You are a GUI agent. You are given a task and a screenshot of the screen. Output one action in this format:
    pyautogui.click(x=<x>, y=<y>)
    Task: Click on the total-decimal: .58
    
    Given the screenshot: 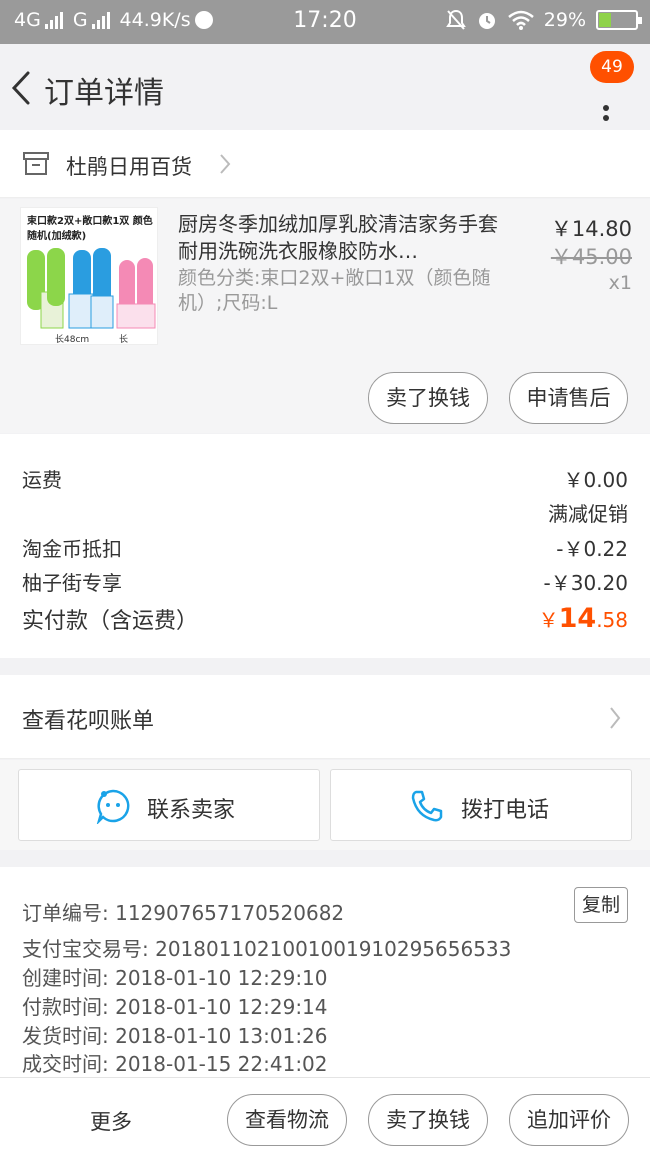 What is the action you would take?
    pyautogui.click(x=612, y=620)
    